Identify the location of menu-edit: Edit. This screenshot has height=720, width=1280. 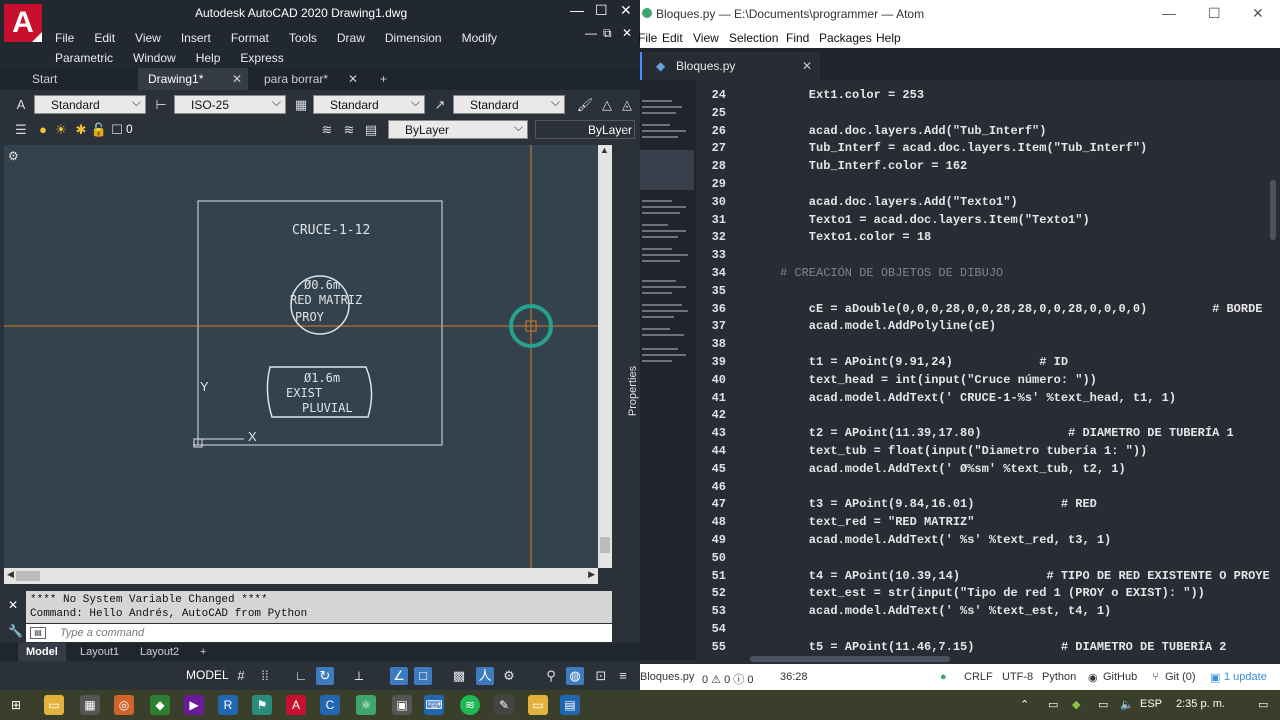
(672, 38).